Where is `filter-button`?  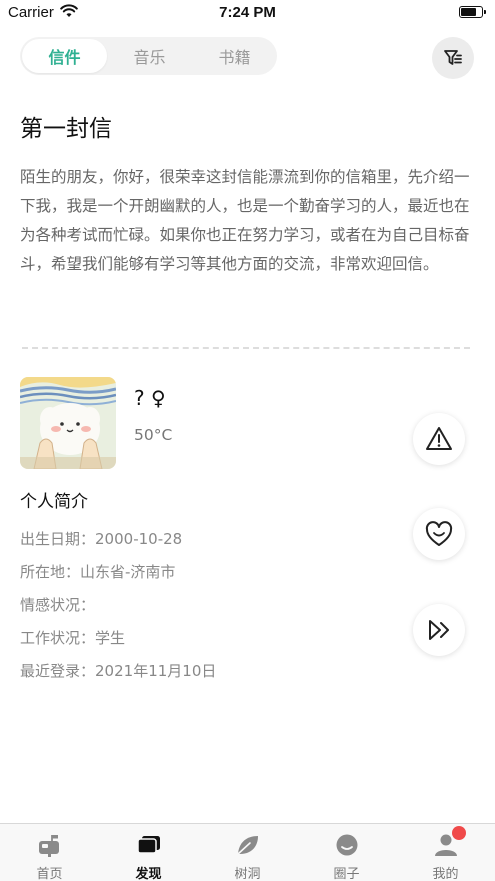
filter-button is located at coordinates (453, 58).